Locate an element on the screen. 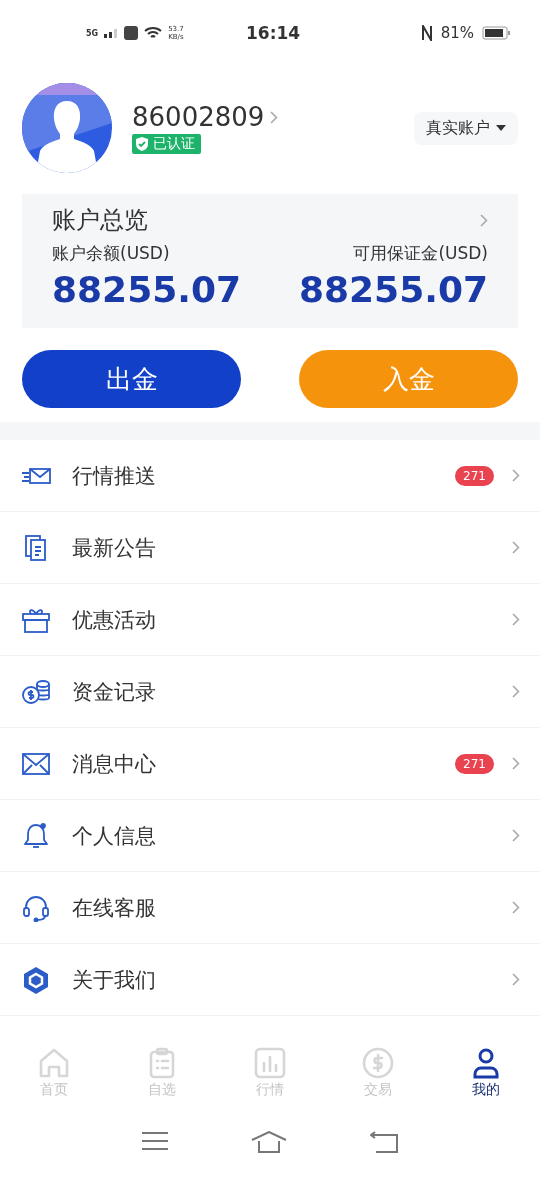  menu-label: 最新公告 is located at coordinates (114, 548).